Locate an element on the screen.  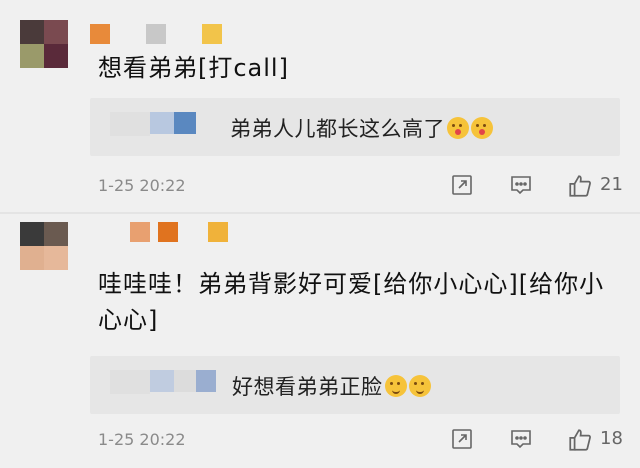
share-button is located at coordinates (462, 441).